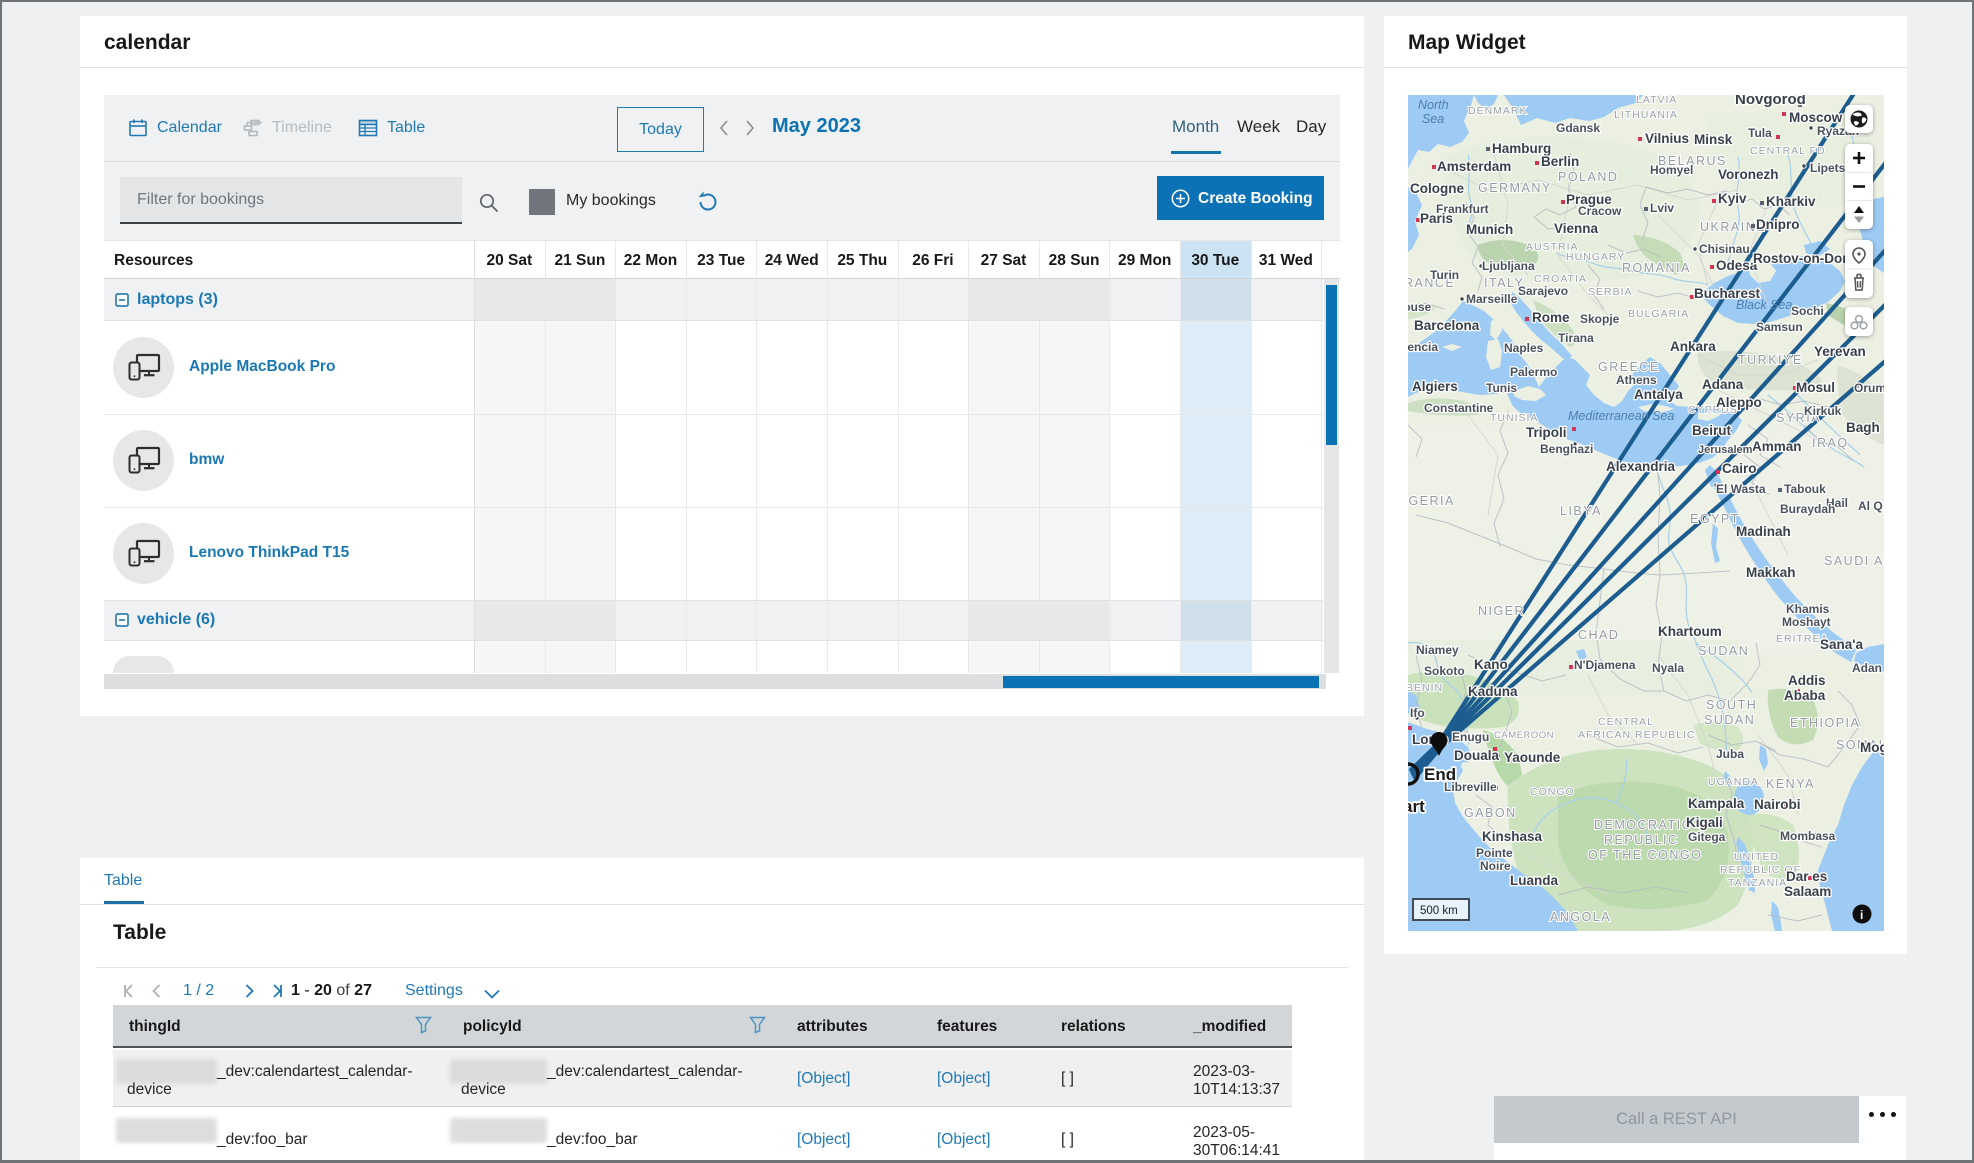 The width and height of the screenshot is (1974, 1163). I want to click on svg-text: Moshayt, so click(1806, 622).